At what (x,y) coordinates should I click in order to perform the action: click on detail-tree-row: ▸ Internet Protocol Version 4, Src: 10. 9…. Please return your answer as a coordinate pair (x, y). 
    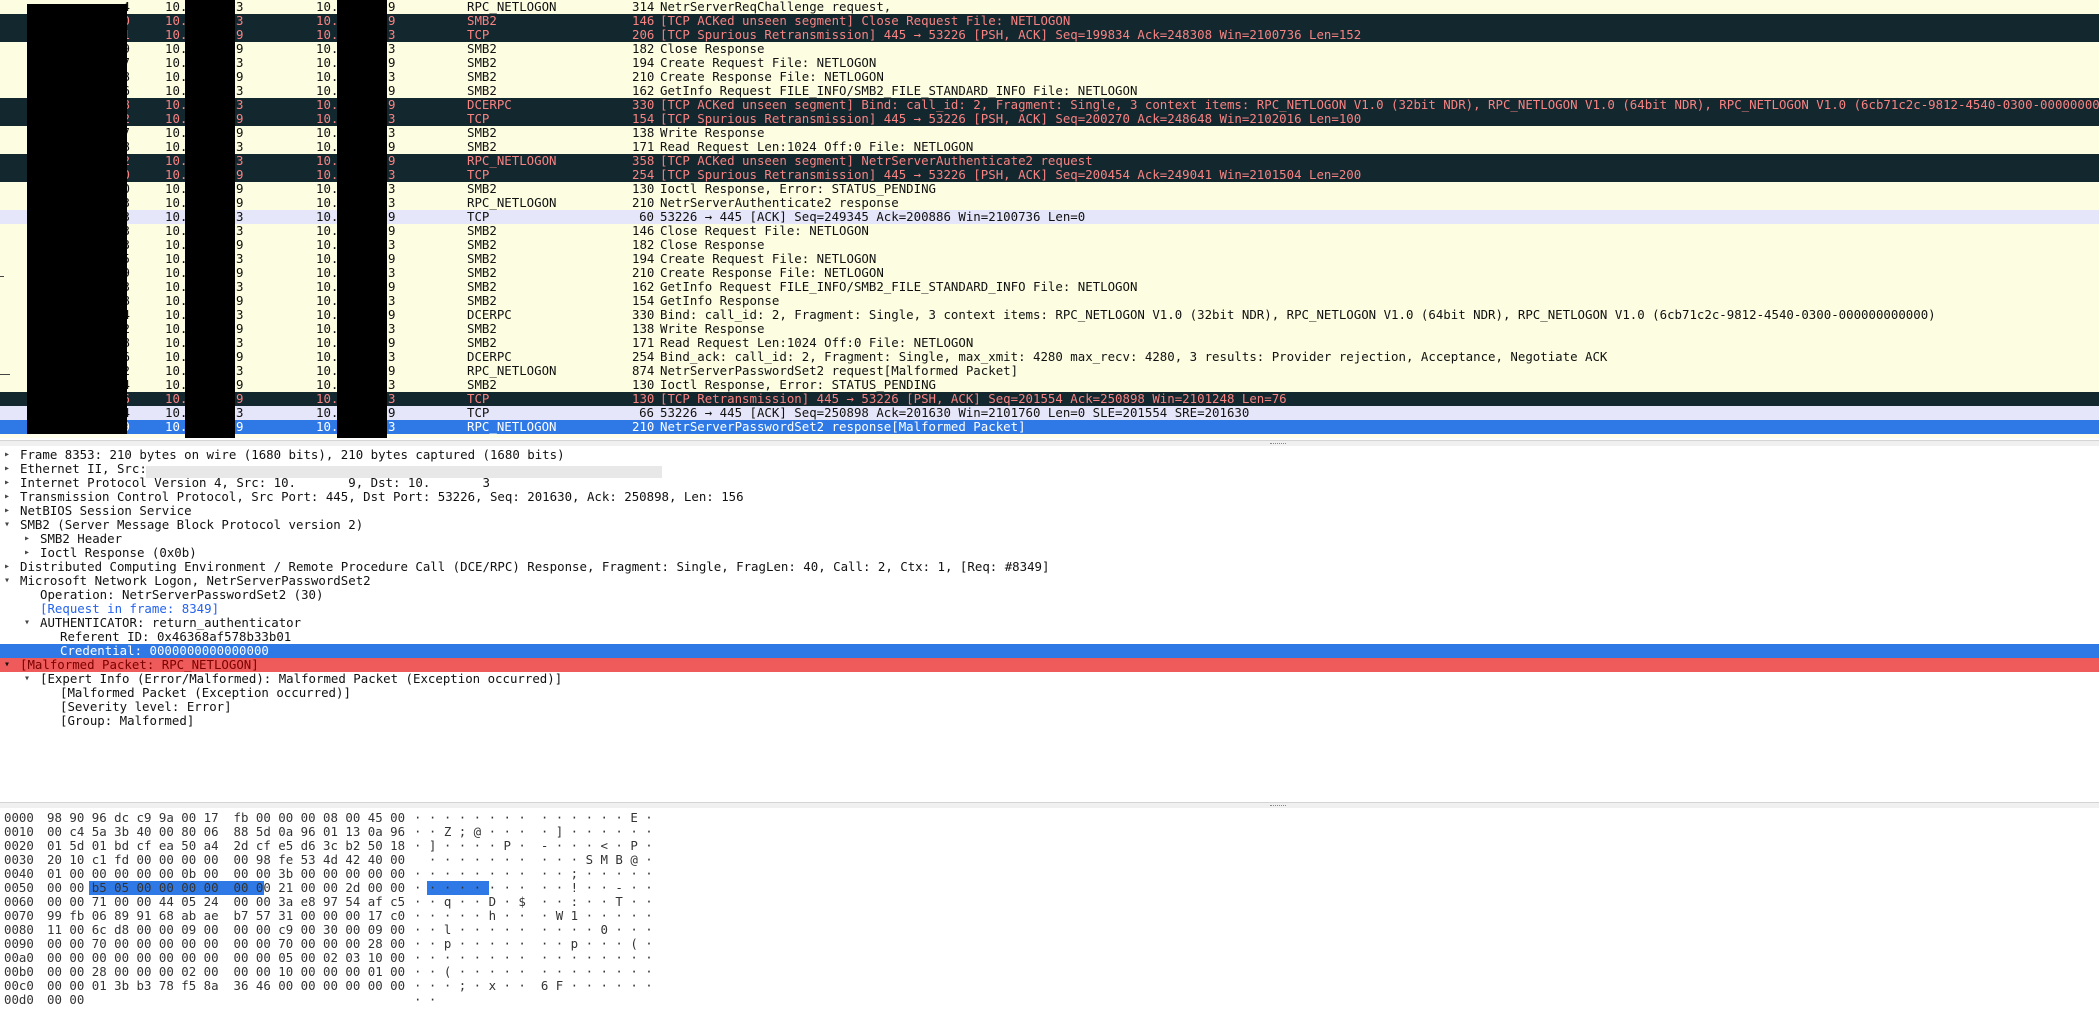
    Looking at the image, I should click on (1049, 483).